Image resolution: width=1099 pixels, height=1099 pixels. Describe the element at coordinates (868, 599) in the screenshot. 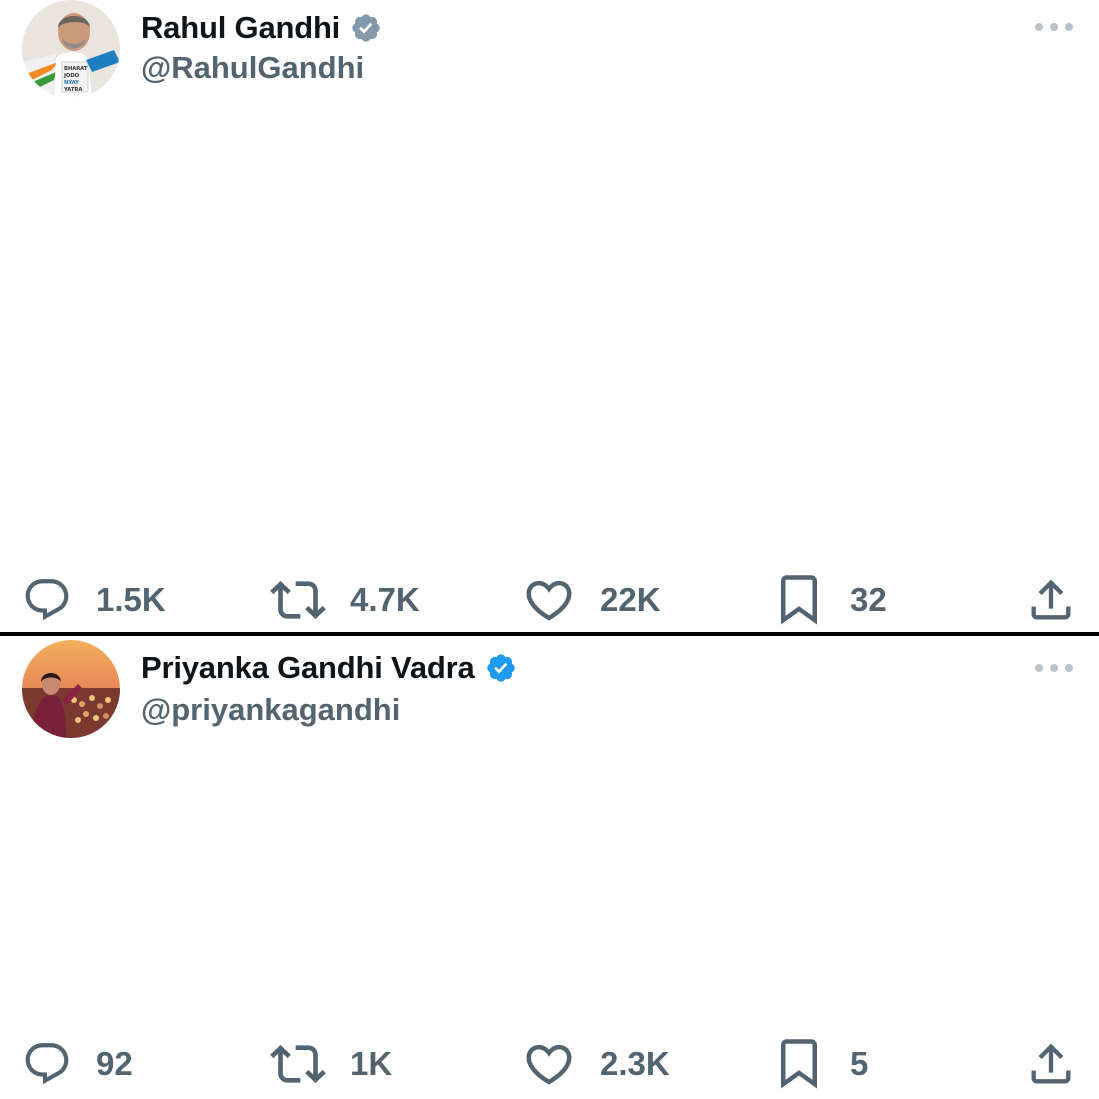

I see `bookmark-count: 32` at that location.